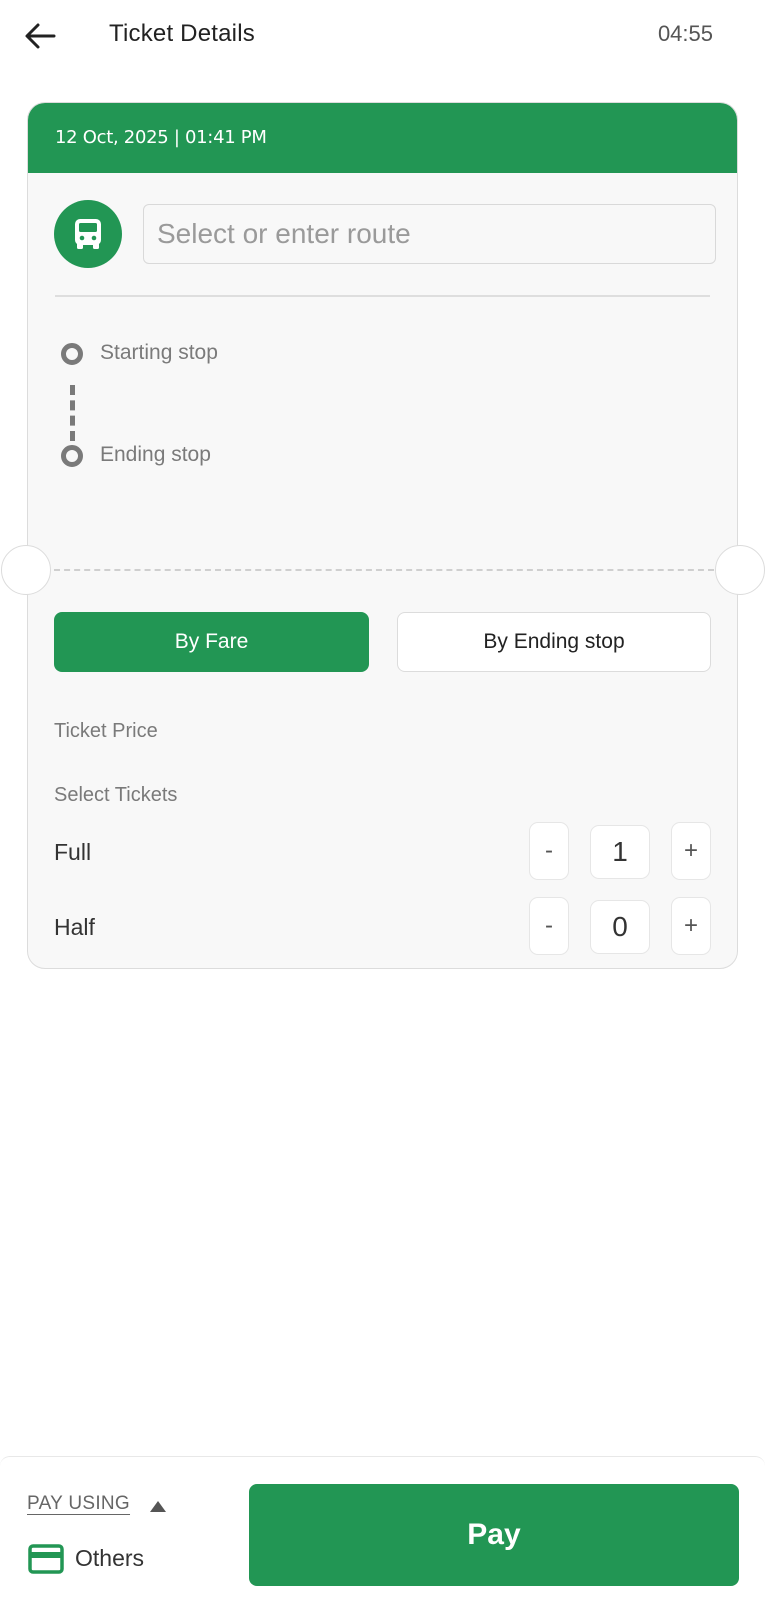  Describe the element at coordinates (116, 795) in the screenshot. I see `select-tickets-label: Select Tickets` at that location.